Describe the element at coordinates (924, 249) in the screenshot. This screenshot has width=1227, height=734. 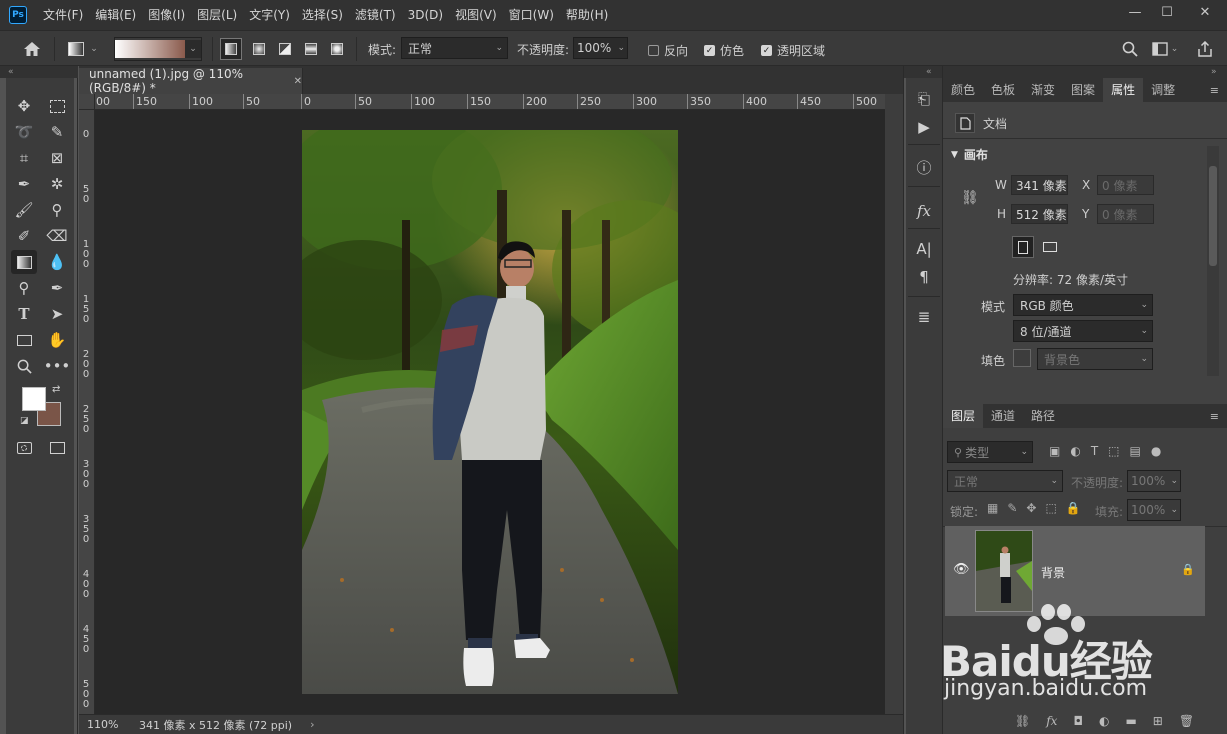
I see `character-panel-icon: A|` at that location.